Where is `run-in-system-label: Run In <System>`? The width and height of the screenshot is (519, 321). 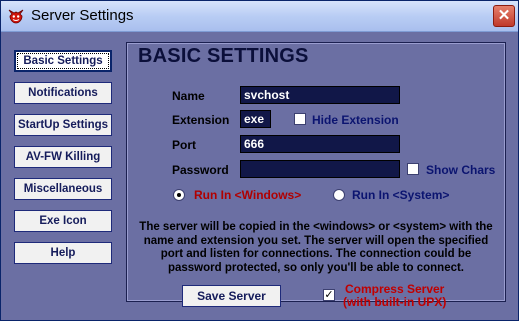 run-in-system-label: Run In <System> is located at coordinates (400, 195).